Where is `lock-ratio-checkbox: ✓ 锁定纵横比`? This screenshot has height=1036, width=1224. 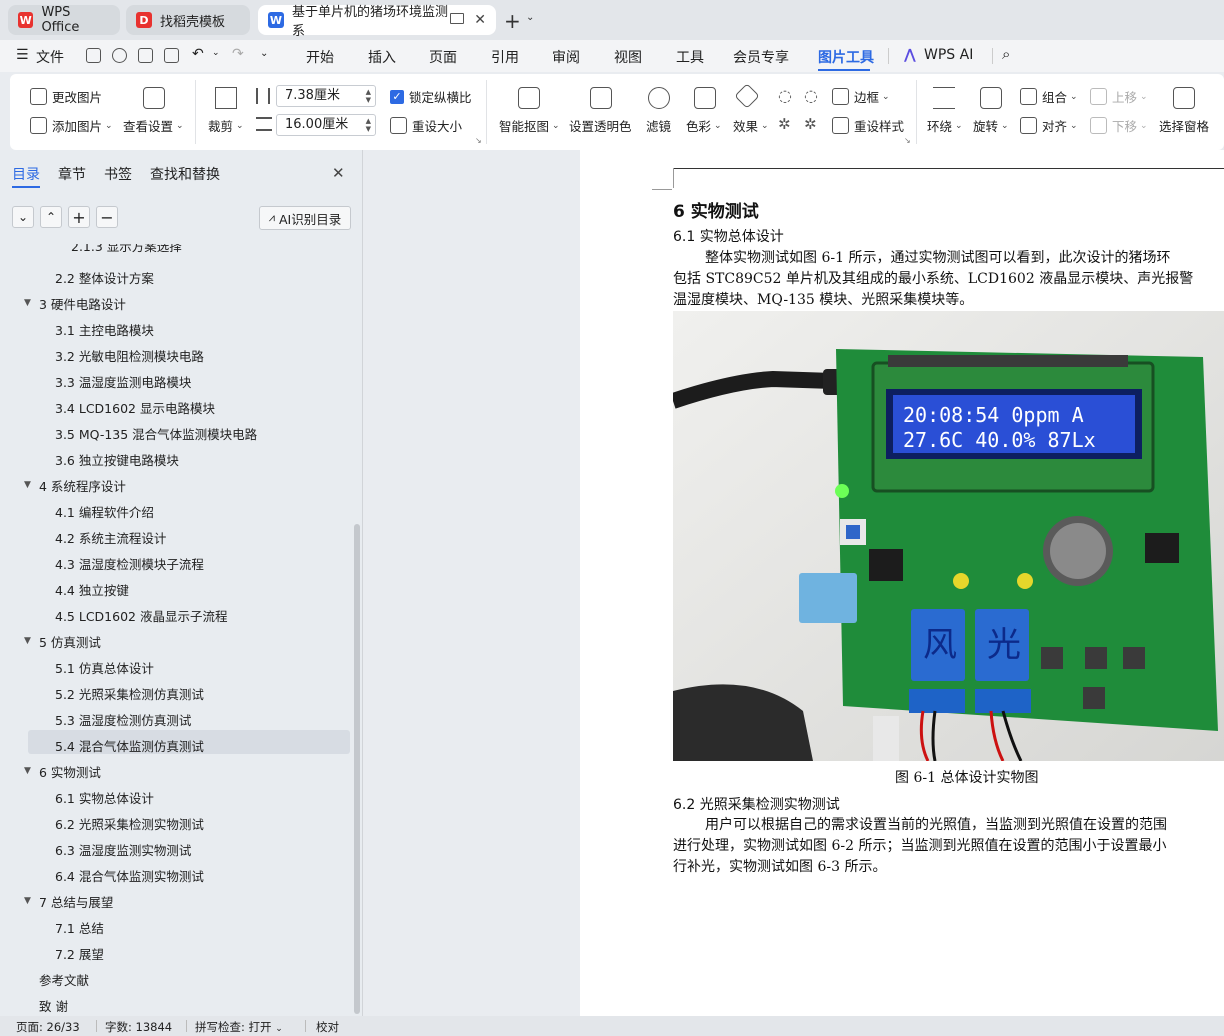 lock-ratio-checkbox: ✓ 锁定纵横比 is located at coordinates (431, 96).